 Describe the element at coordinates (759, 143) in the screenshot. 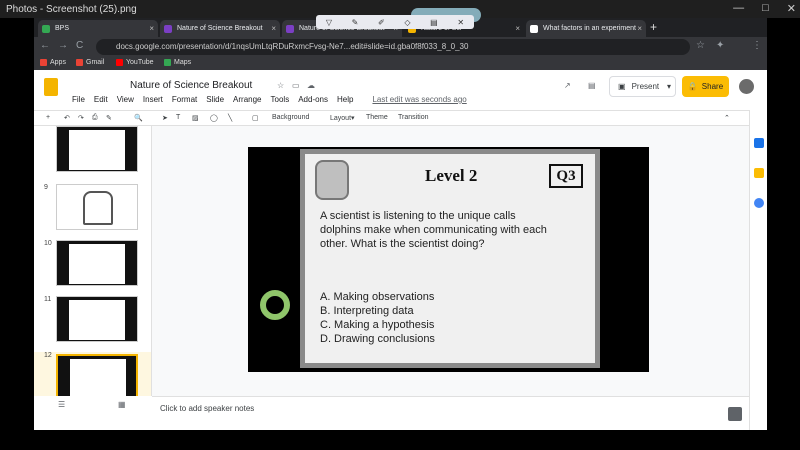

I see `calendar-icon` at that location.